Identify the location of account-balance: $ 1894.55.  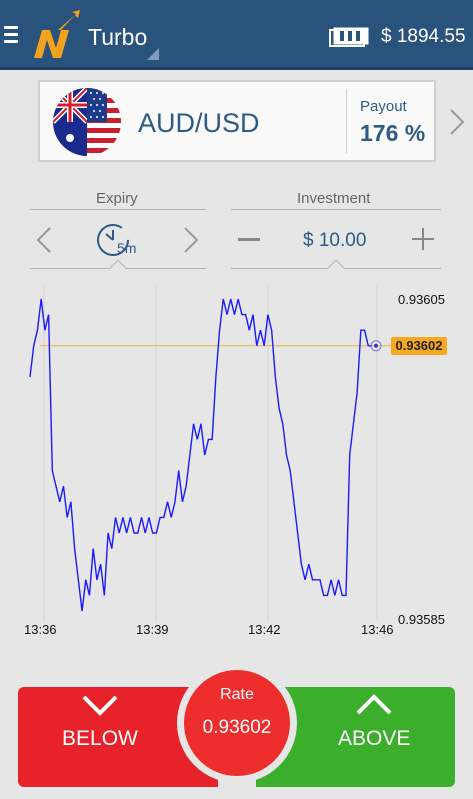
(423, 36).